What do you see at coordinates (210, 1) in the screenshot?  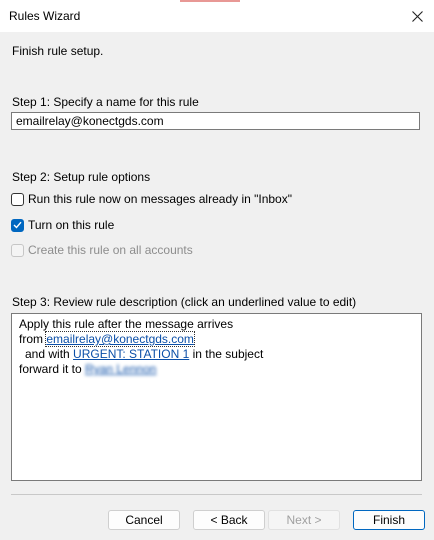 I see `window-edge-highlight` at bounding box center [210, 1].